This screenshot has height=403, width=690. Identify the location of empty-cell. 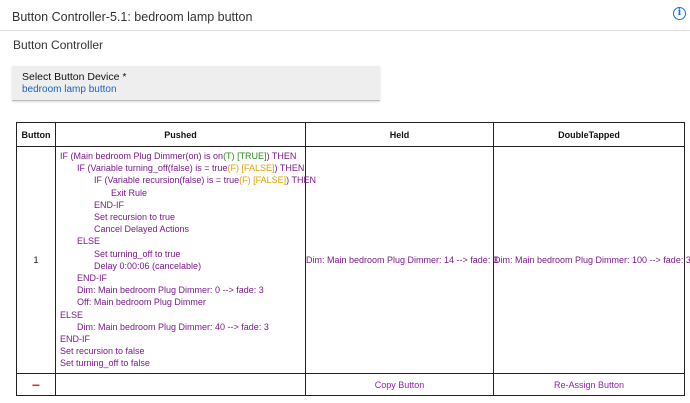
(180, 384).